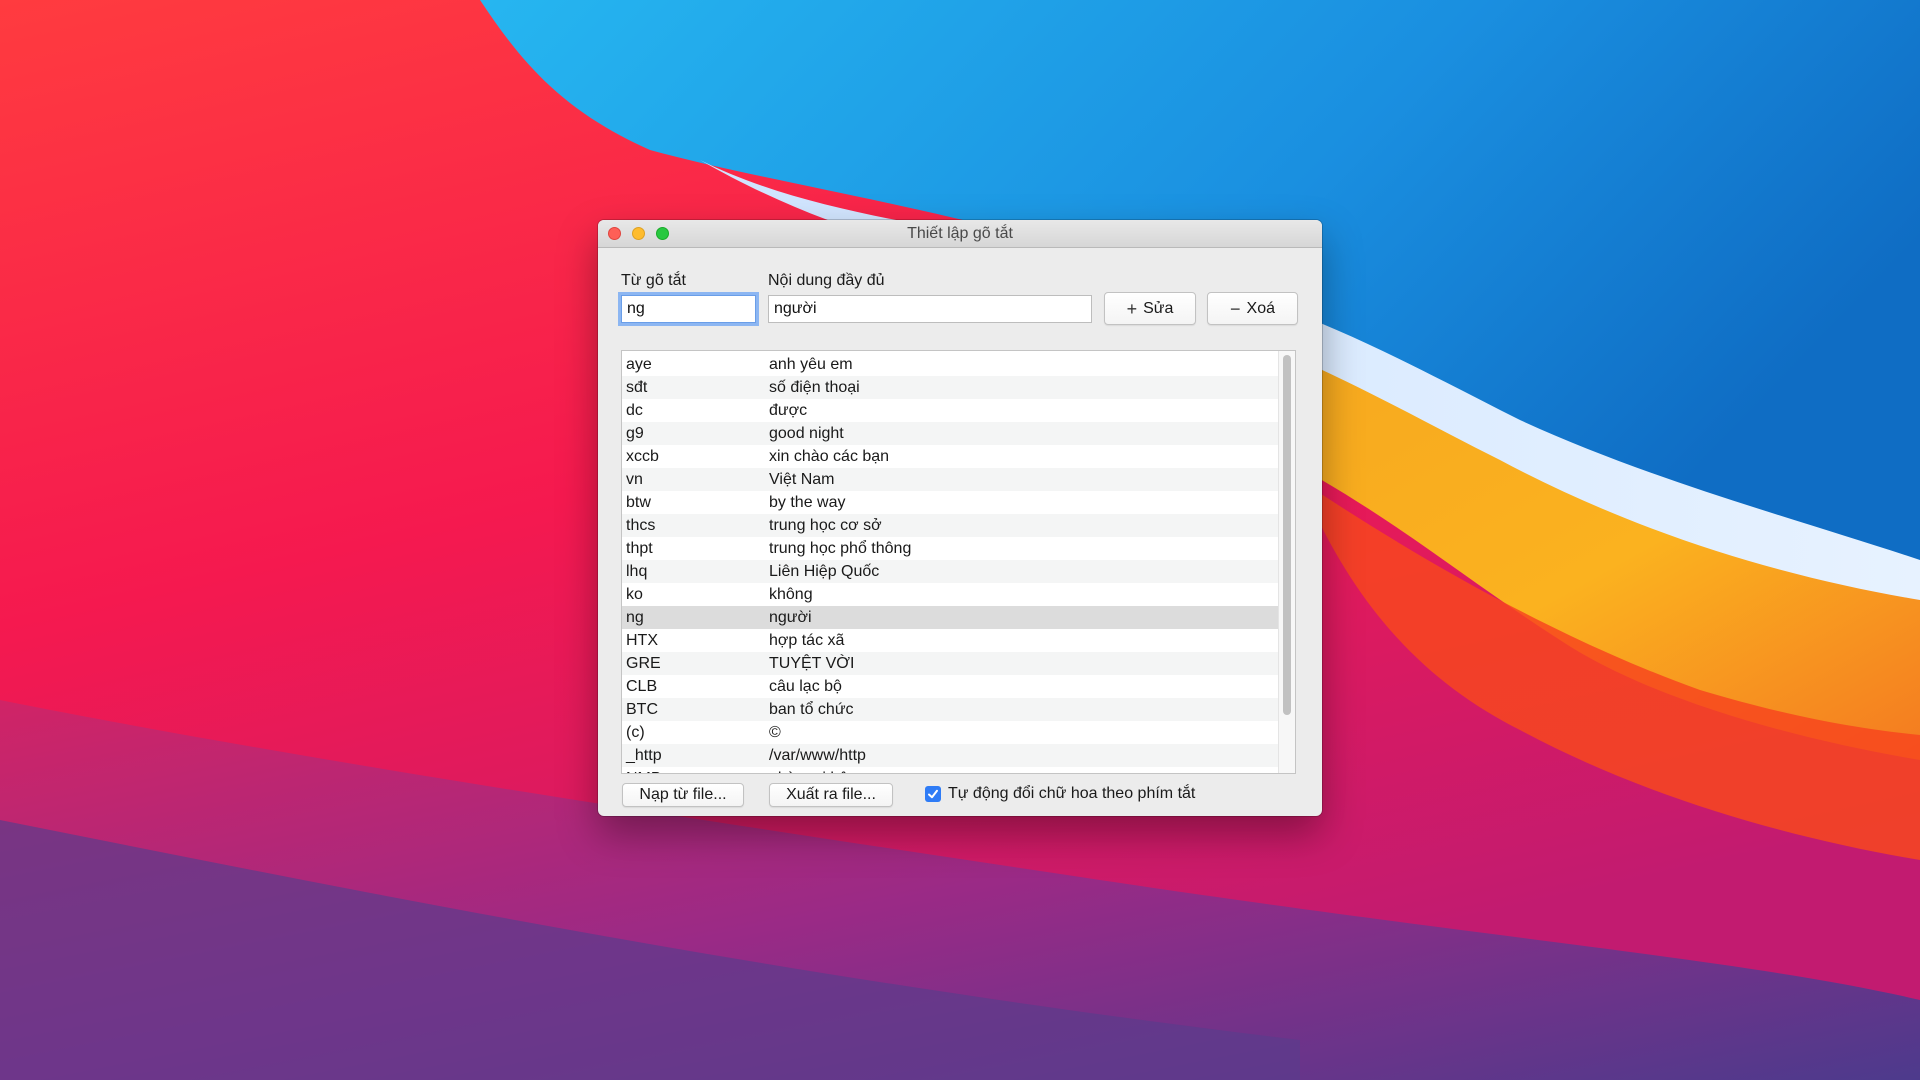  I want to click on shortcut-cell: lhq, so click(637, 571).